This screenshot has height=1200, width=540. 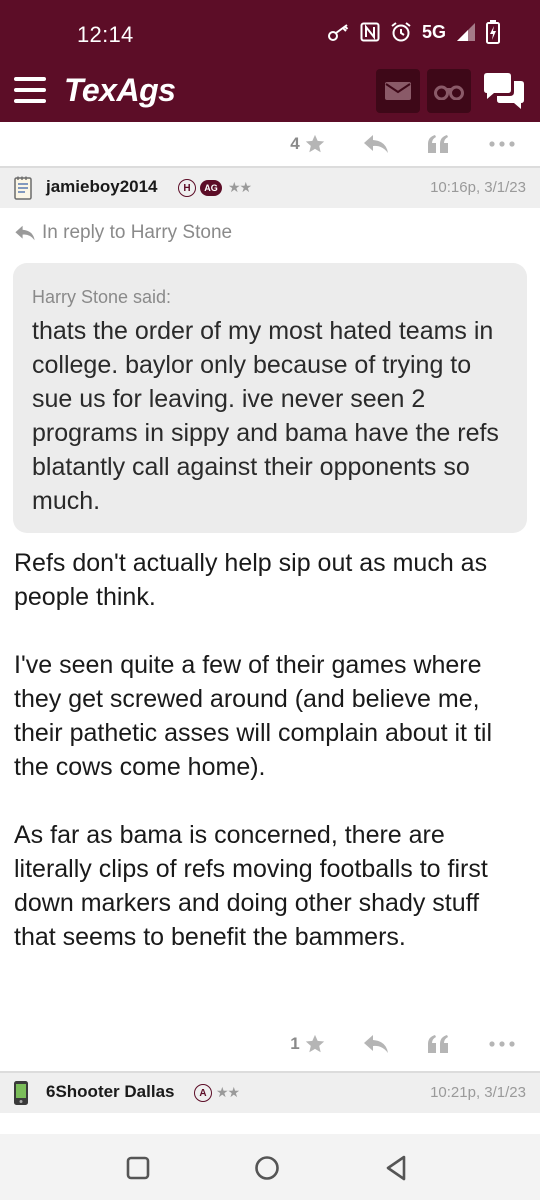 What do you see at coordinates (267, 1168) in the screenshot?
I see `home-icon` at bounding box center [267, 1168].